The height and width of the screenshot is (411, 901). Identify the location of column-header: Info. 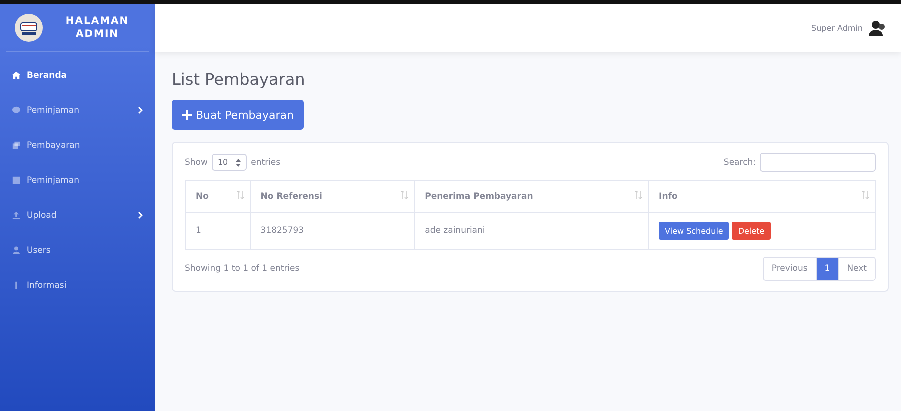
(762, 196).